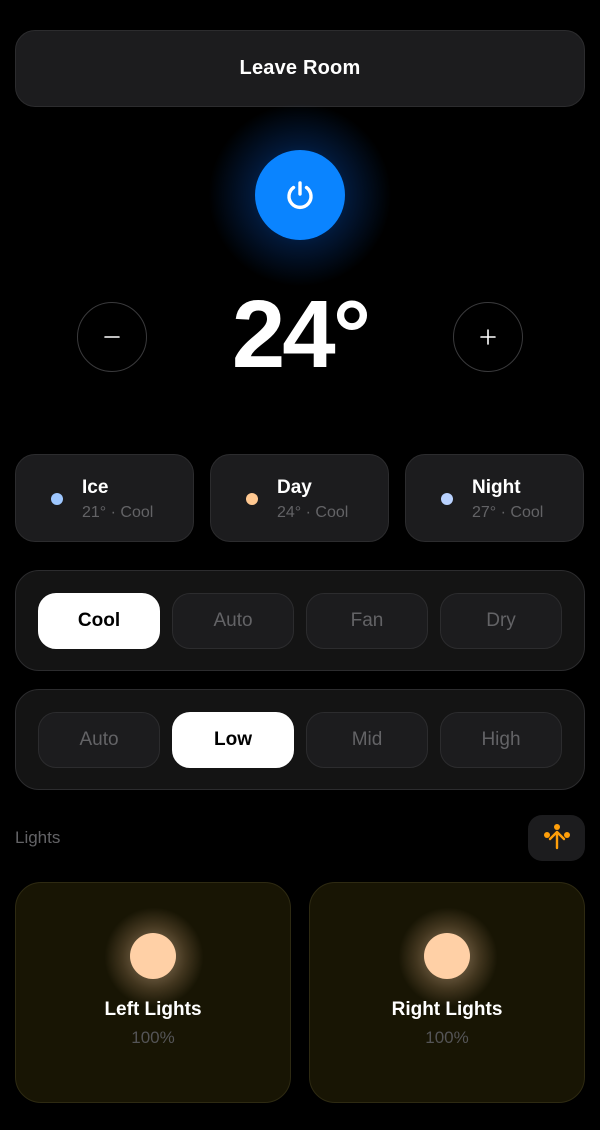  Describe the element at coordinates (95, 487) in the screenshot. I see `preset-name: Ice` at that location.